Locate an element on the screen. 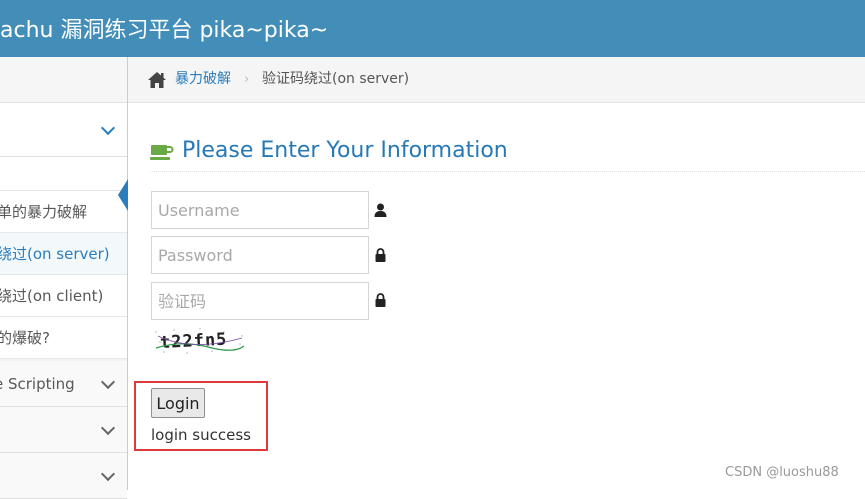  sidebar-category is located at coordinates (63, 430).